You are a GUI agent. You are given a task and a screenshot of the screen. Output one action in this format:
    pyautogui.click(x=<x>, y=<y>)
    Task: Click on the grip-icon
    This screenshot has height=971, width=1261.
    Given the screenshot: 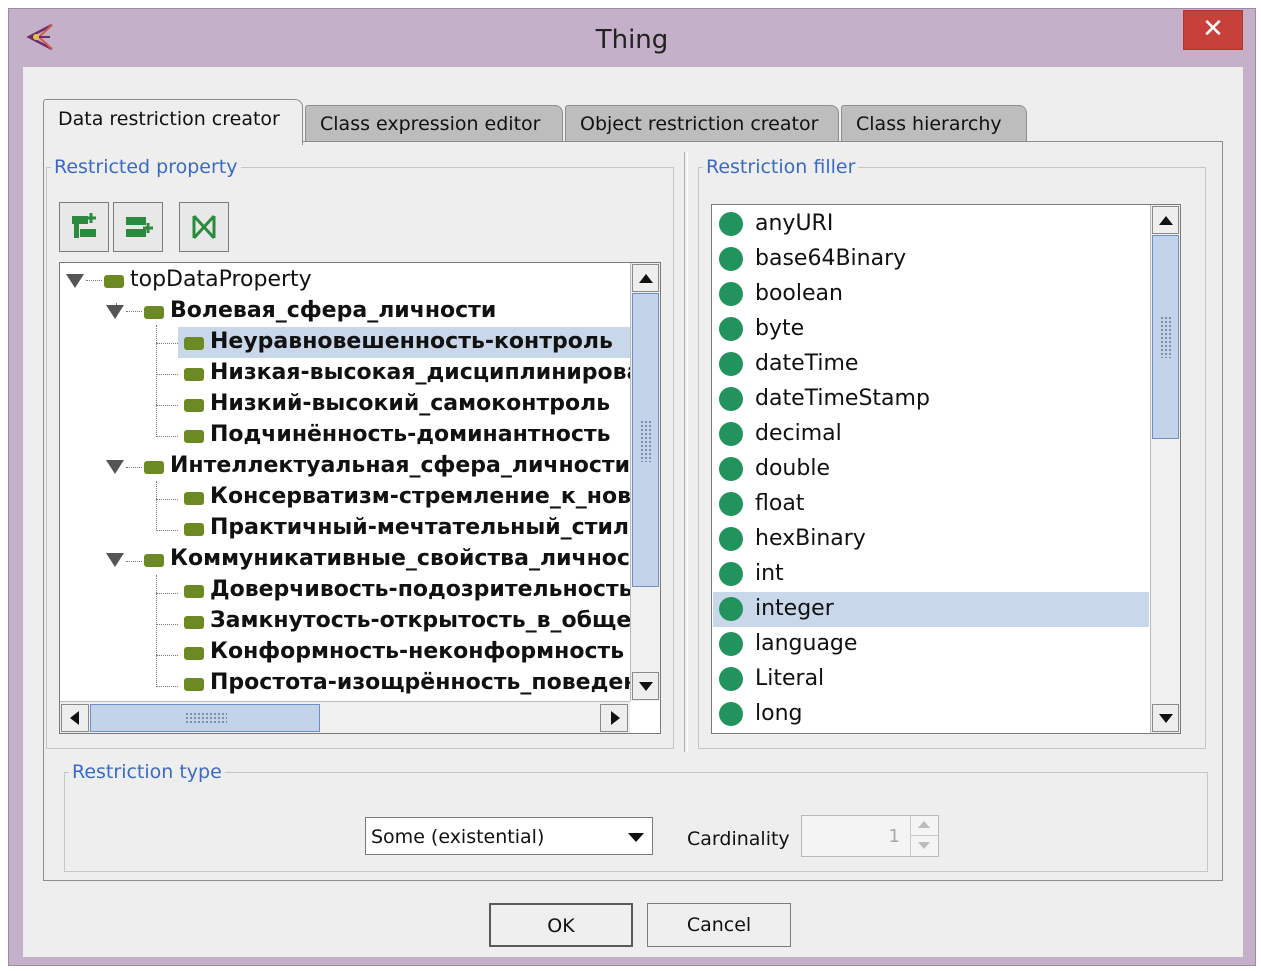 What is the action you would take?
    pyautogui.click(x=1166, y=337)
    